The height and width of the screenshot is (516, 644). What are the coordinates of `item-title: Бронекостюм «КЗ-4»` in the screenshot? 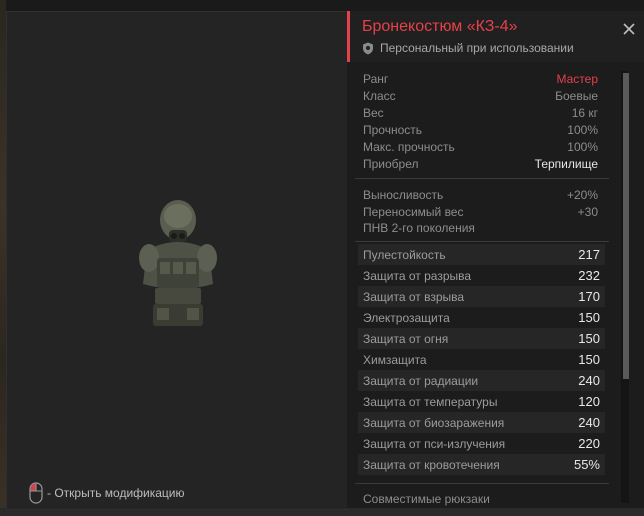 It's located at (440, 26).